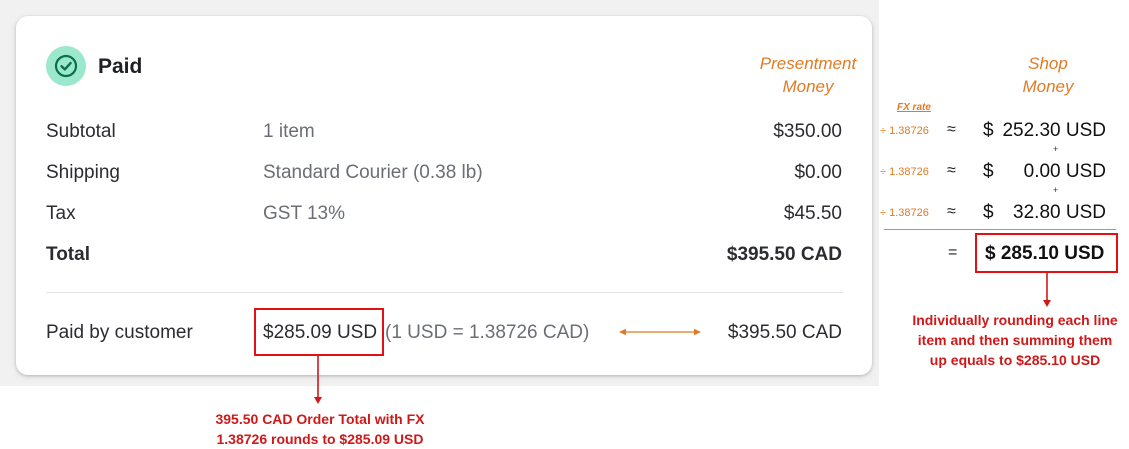 The height and width of the screenshot is (449, 1129). I want to click on subtotal-description: 1 item, so click(289, 131).